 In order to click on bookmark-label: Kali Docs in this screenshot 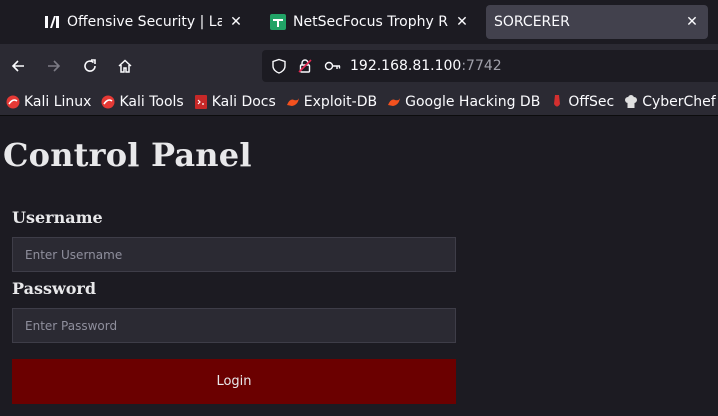, I will do `click(243, 101)`.